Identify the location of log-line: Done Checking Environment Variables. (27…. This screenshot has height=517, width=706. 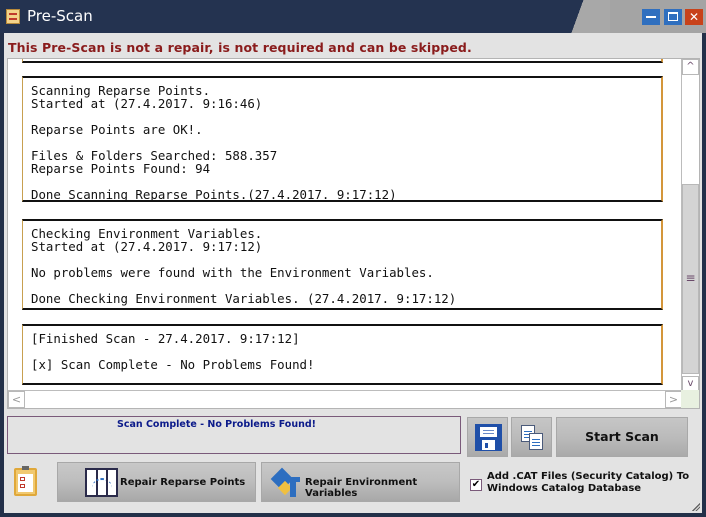
(244, 298).